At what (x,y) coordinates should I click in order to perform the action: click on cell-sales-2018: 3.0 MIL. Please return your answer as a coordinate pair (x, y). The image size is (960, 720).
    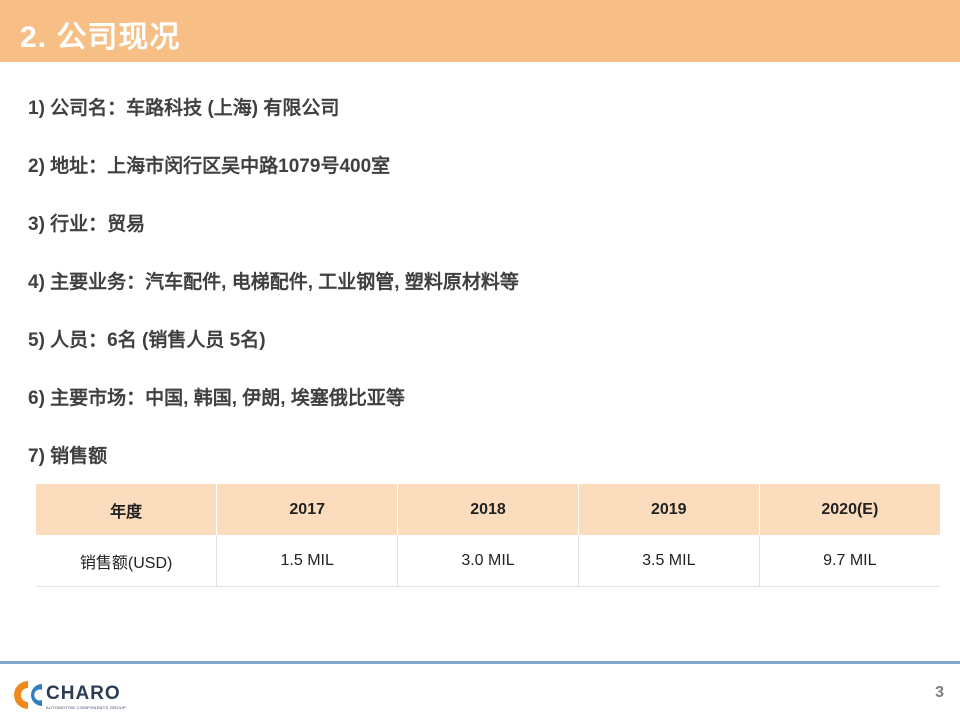
    Looking at the image, I should click on (488, 561).